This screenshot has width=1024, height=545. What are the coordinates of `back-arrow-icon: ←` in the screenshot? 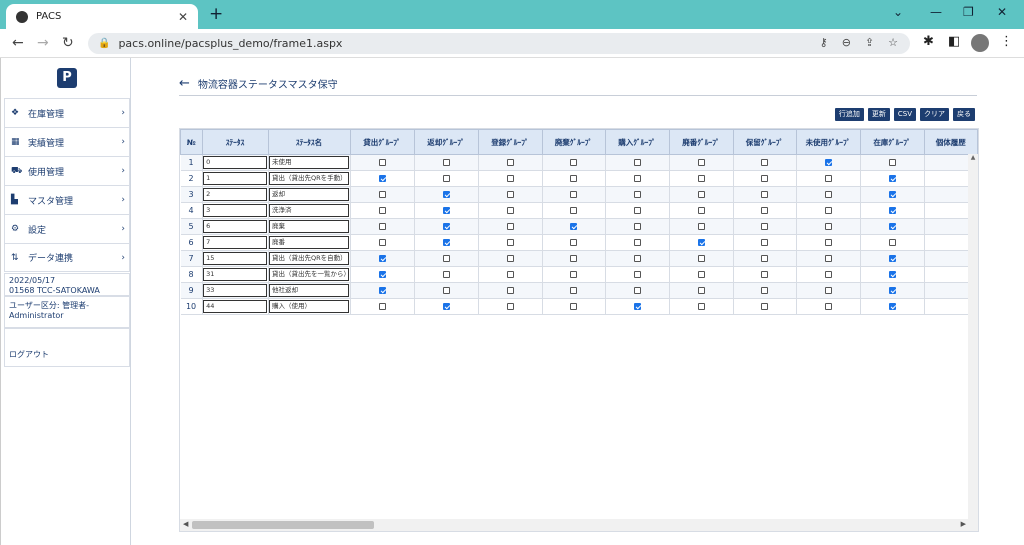 It's located at (184, 83).